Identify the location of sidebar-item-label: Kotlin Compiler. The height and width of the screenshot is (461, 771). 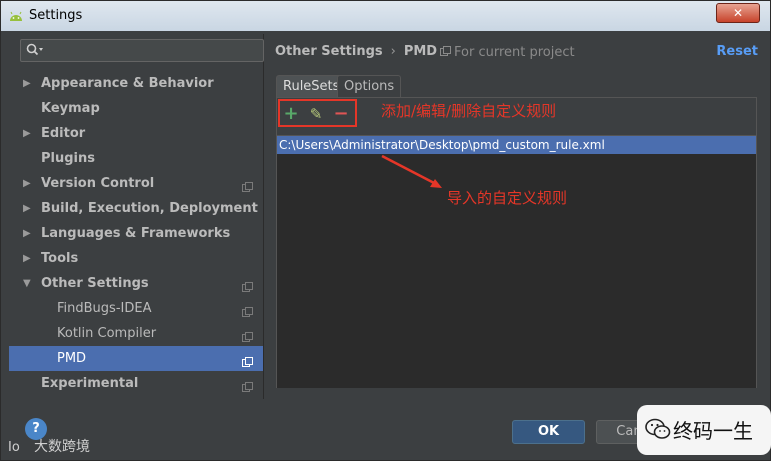
(107, 333).